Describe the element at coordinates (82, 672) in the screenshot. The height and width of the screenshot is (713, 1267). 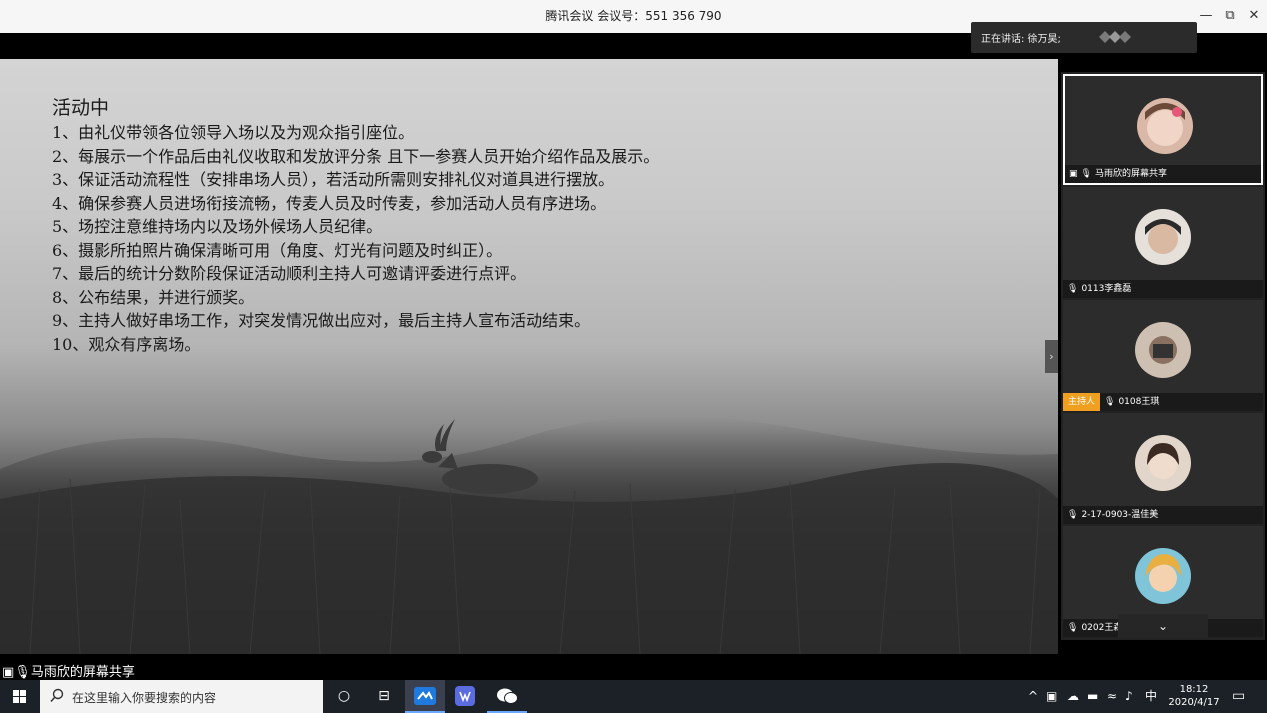
I see `share-source-name: 马雨欣的屏幕共享` at that location.